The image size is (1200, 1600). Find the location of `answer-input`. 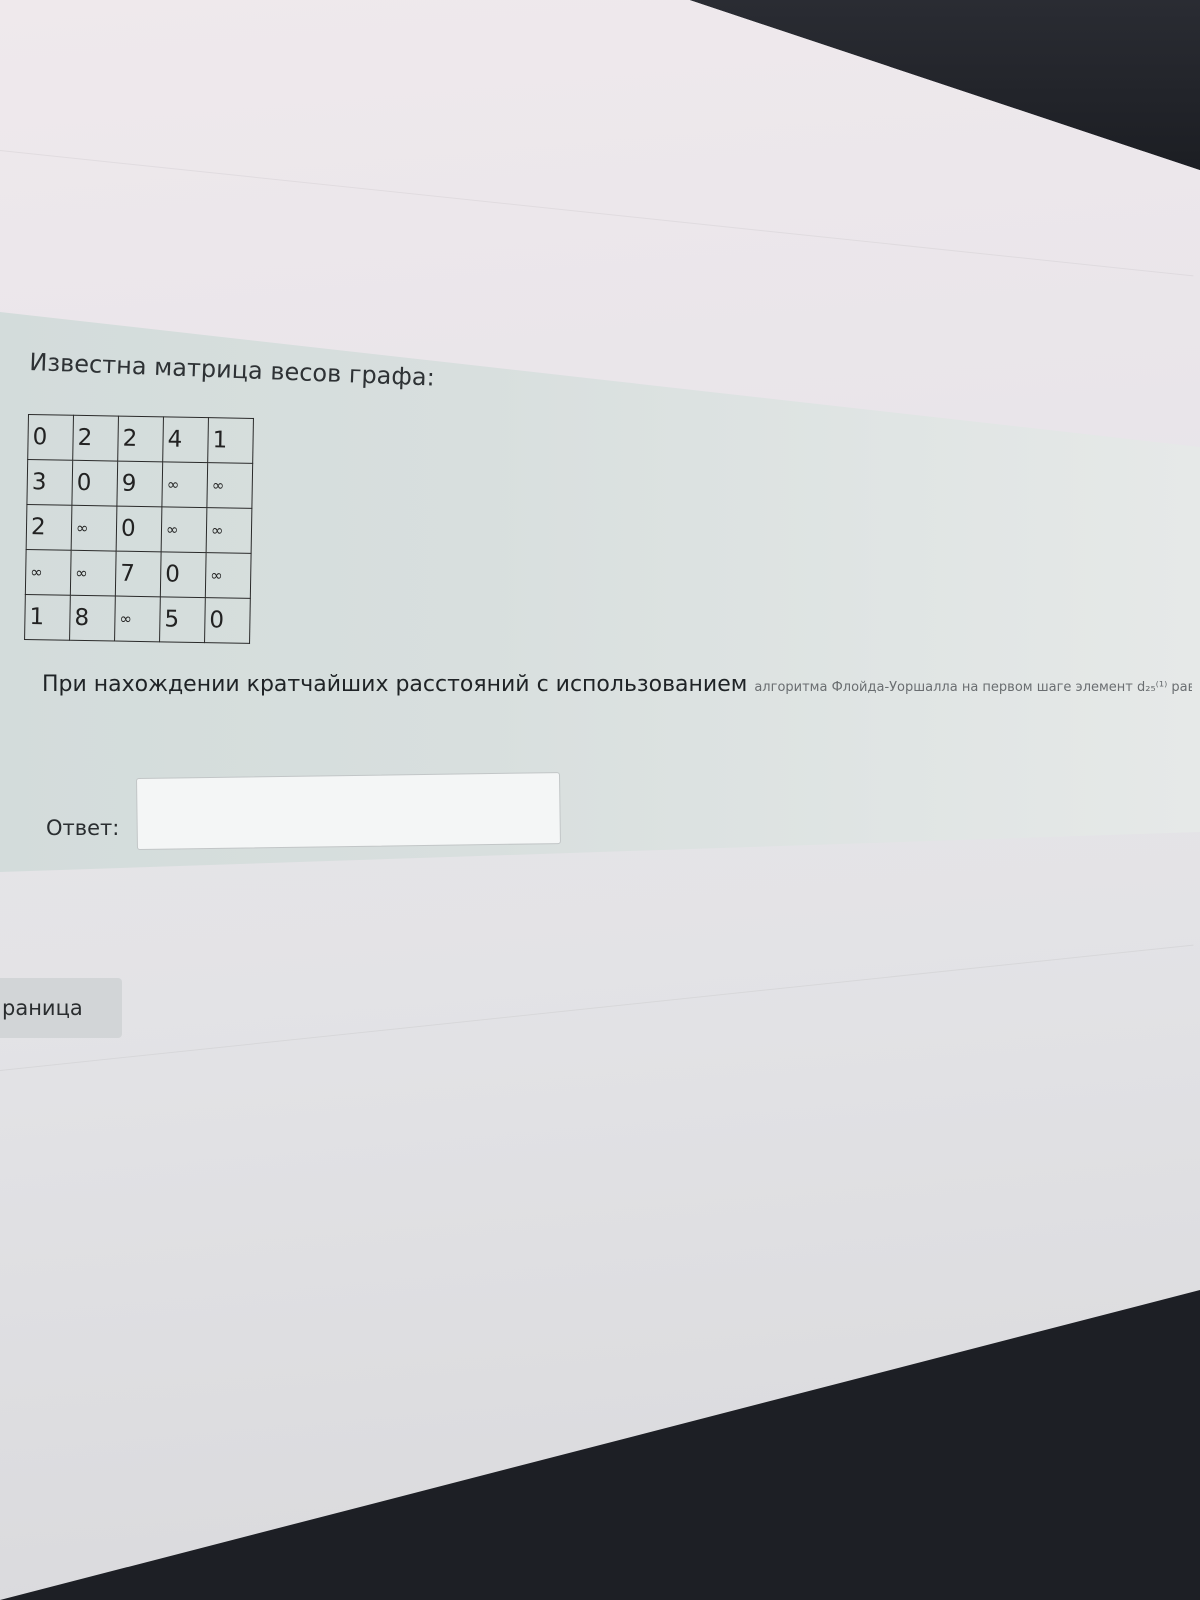

answer-input is located at coordinates (348, 811).